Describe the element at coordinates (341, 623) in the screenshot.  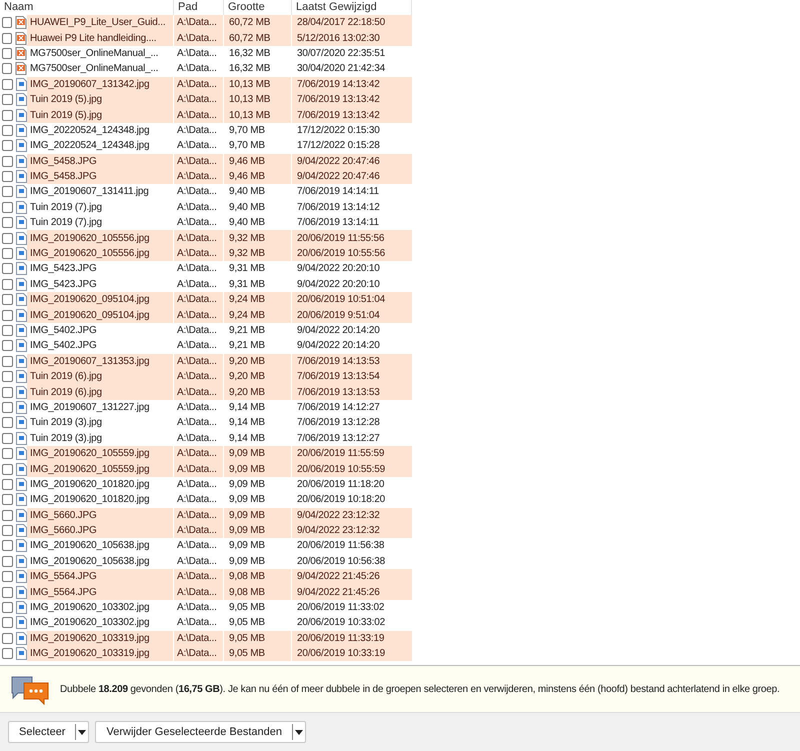
I see `modified-date: 20/06/2019 10:33:02` at that location.